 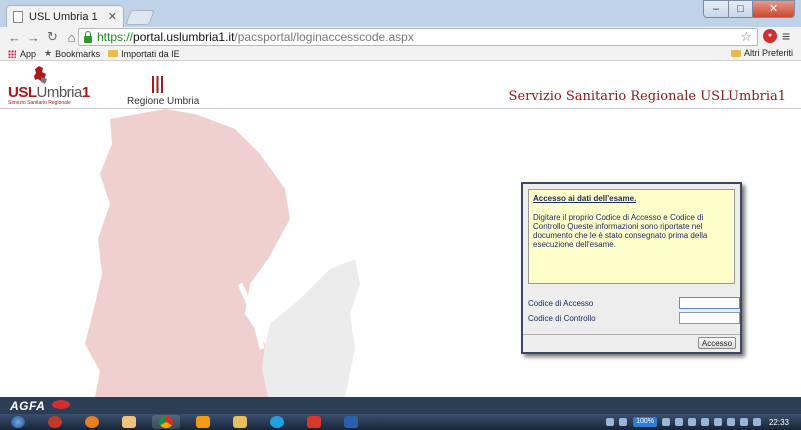 What do you see at coordinates (756, 422) in the screenshot?
I see `volume-icon` at bounding box center [756, 422].